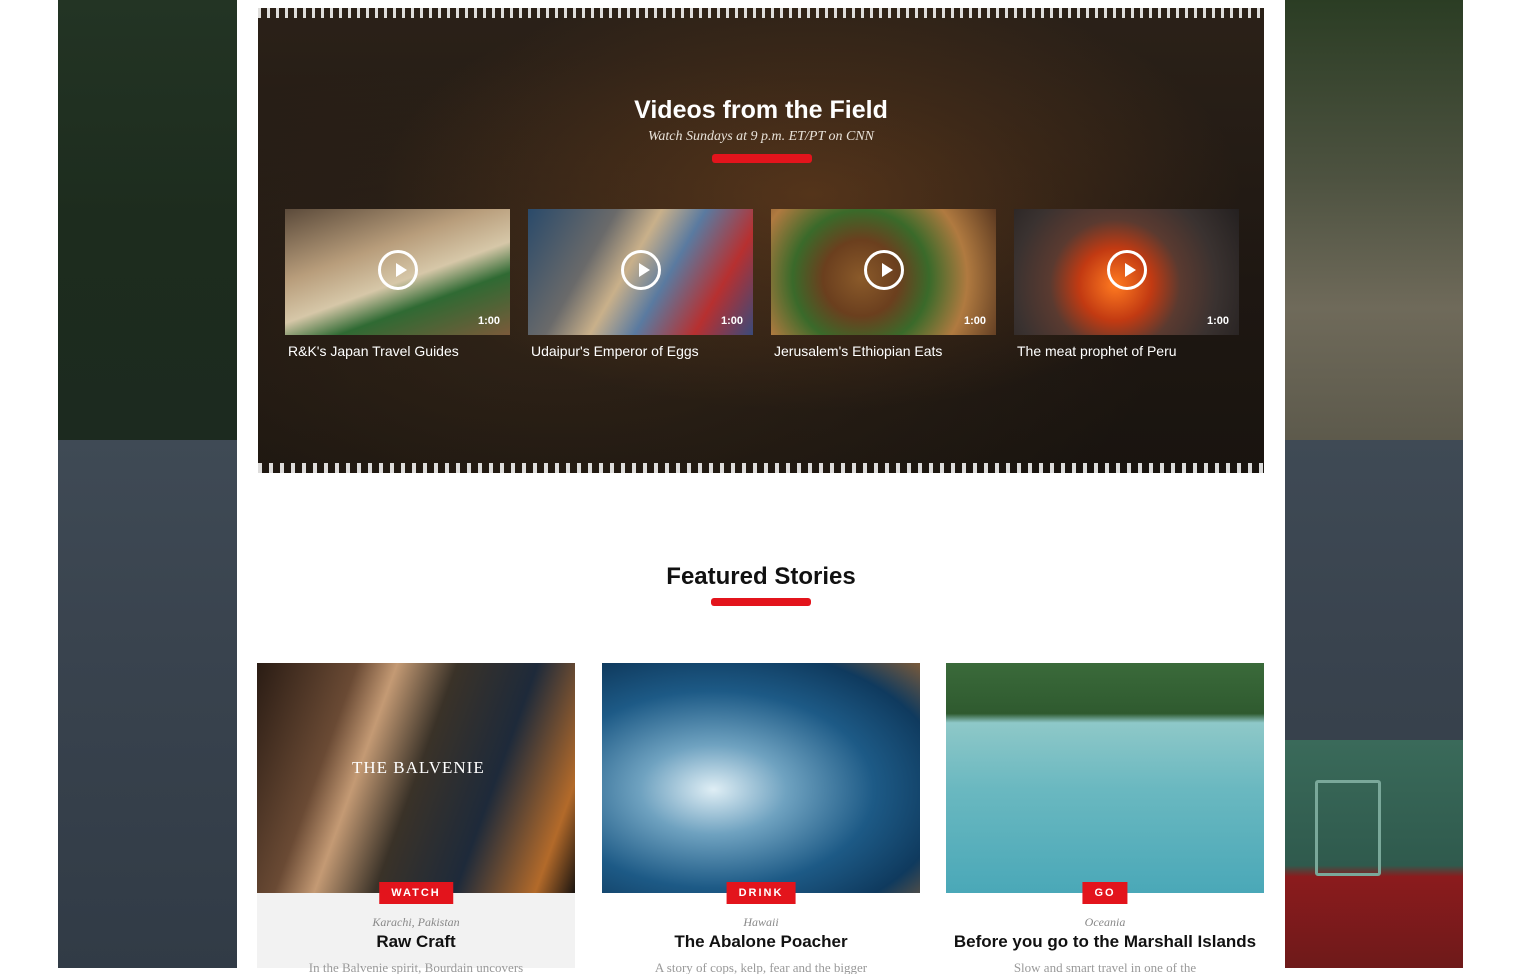  I want to click on video-card: 1:00 Udaipur's Emperor of Eggs, so click(640, 284).